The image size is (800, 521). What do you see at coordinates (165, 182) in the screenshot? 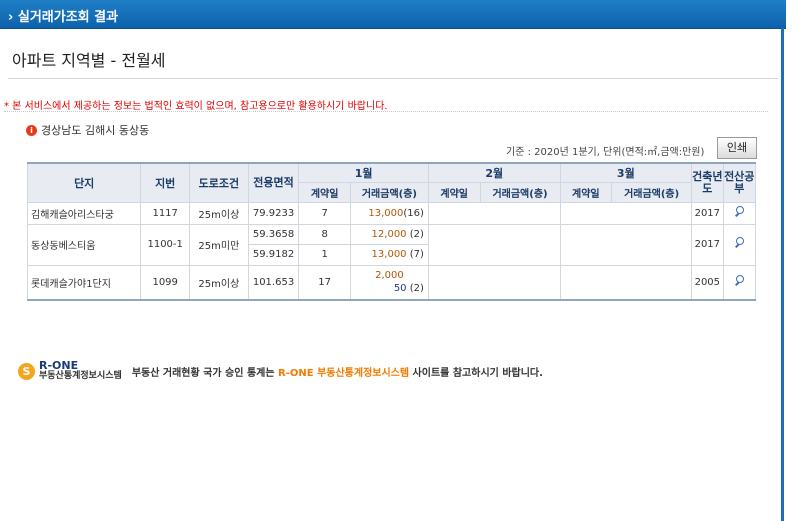
I see `header-lot: 지번` at bounding box center [165, 182].